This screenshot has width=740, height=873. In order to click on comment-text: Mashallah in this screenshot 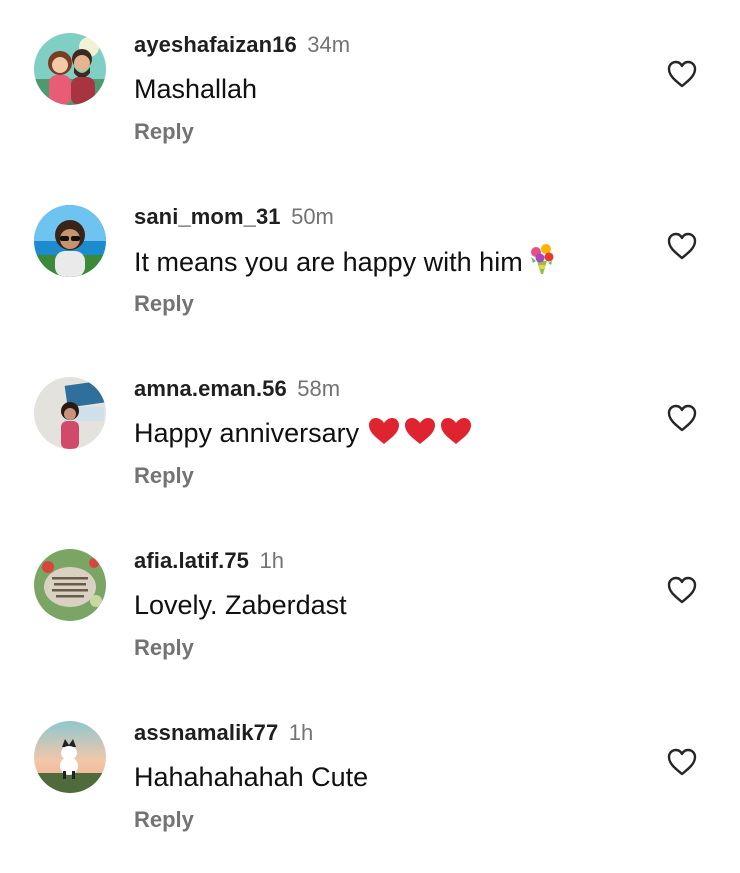, I will do `click(195, 89)`.